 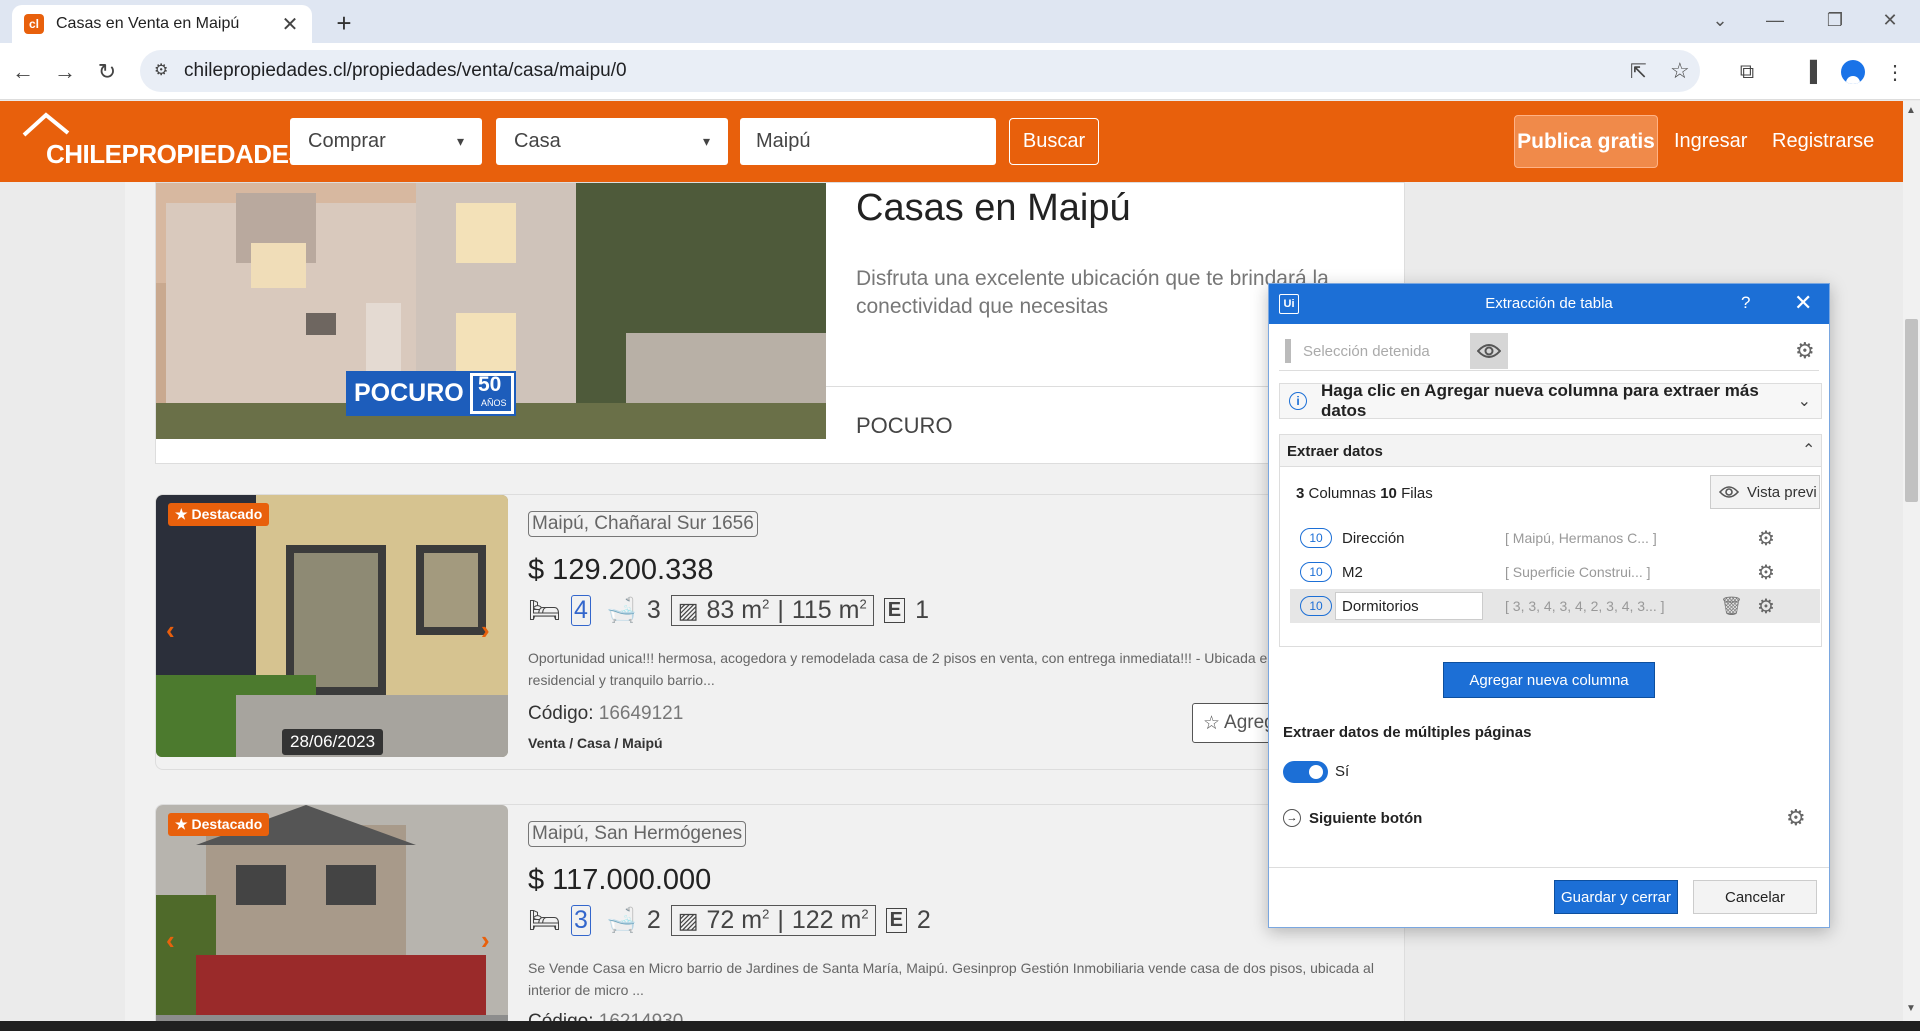 I want to click on os-taskbar, so click(x=960, y=1026).